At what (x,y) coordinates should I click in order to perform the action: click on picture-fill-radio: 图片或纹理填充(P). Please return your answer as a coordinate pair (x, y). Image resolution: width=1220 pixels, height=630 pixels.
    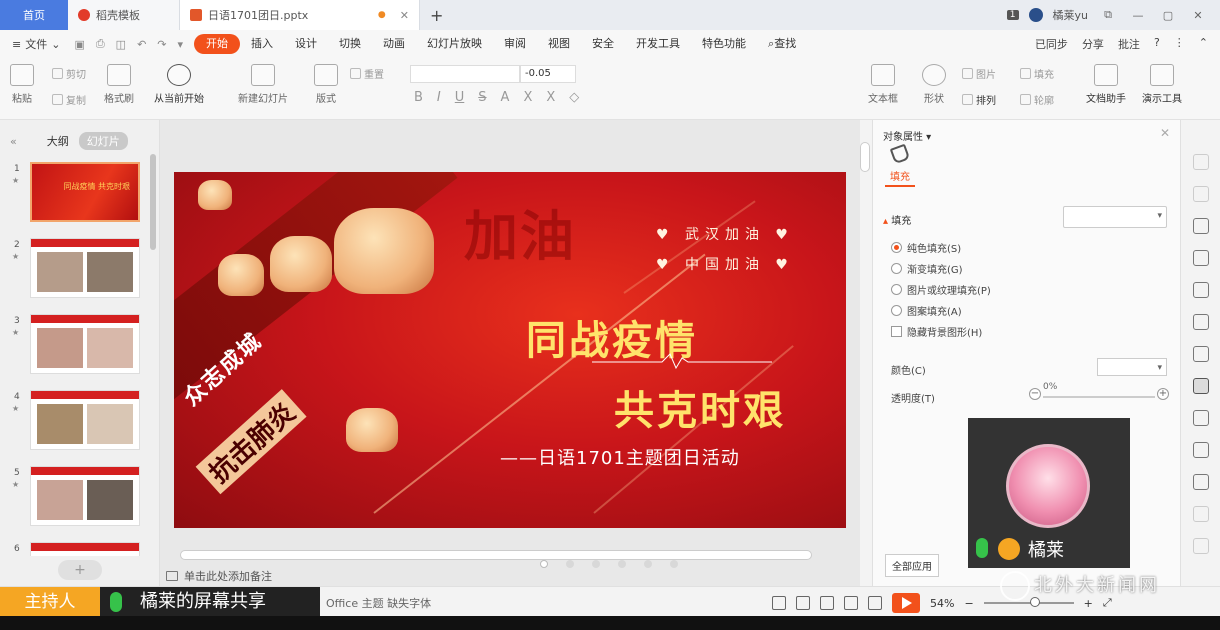
    Looking at the image, I should click on (941, 289).